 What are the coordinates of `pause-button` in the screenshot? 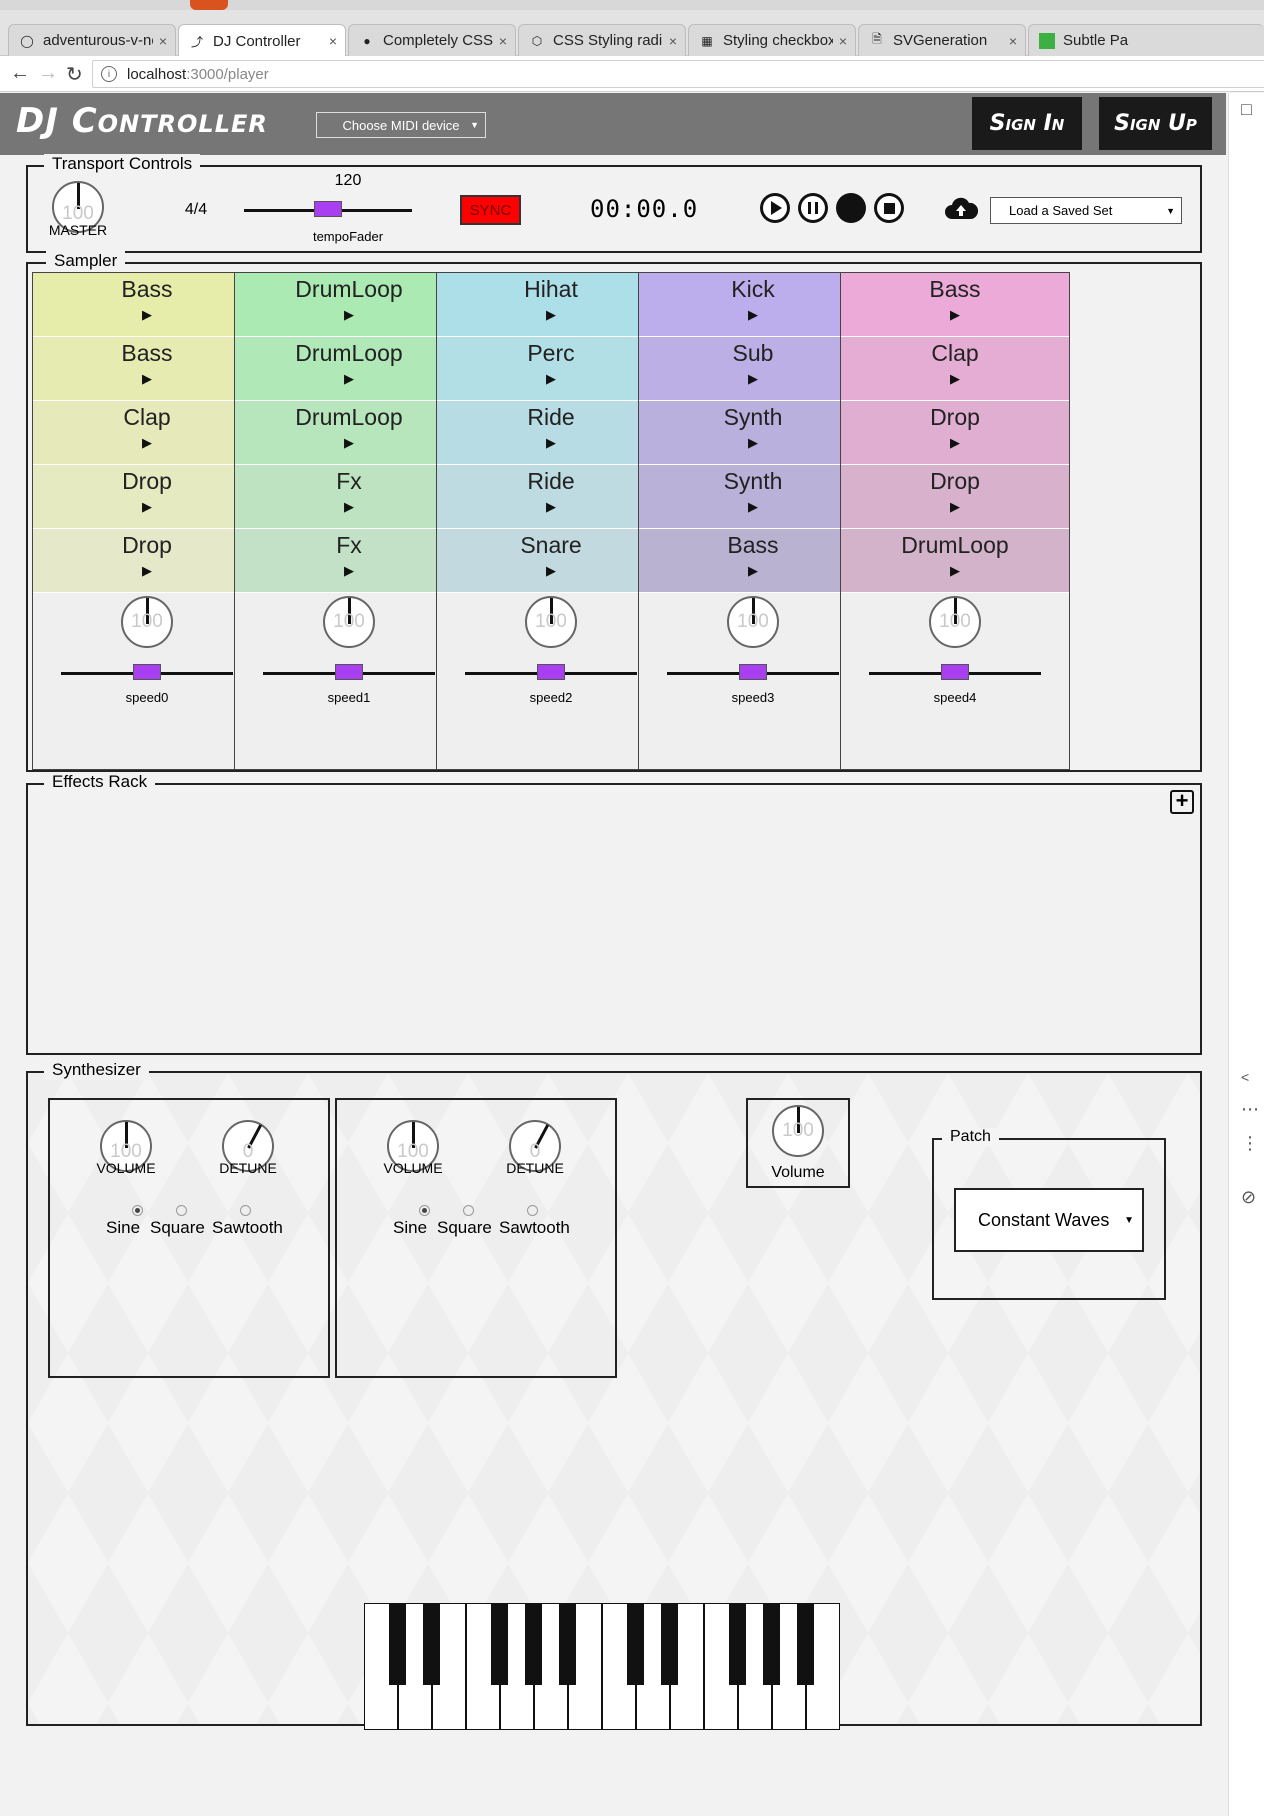 It's located at (813, 208).